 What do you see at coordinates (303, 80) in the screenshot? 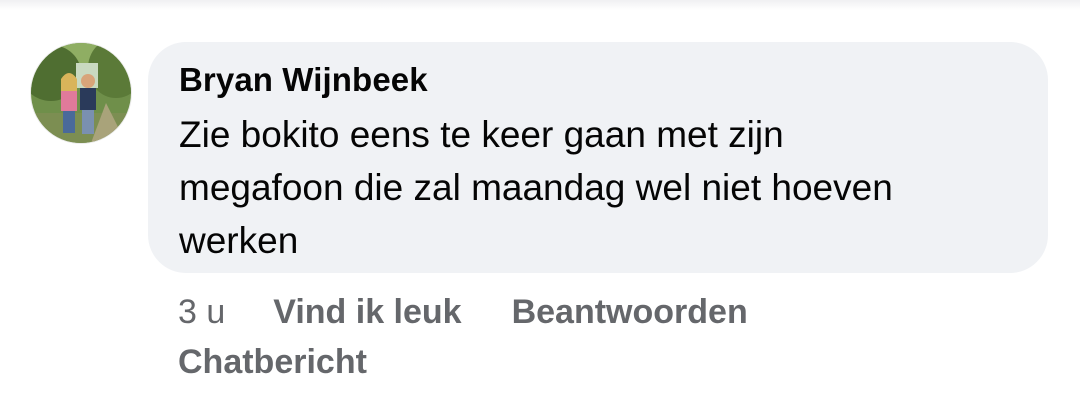
I see `comment-author: Bryan Wijnbeek` at bounding box center [303, 80].